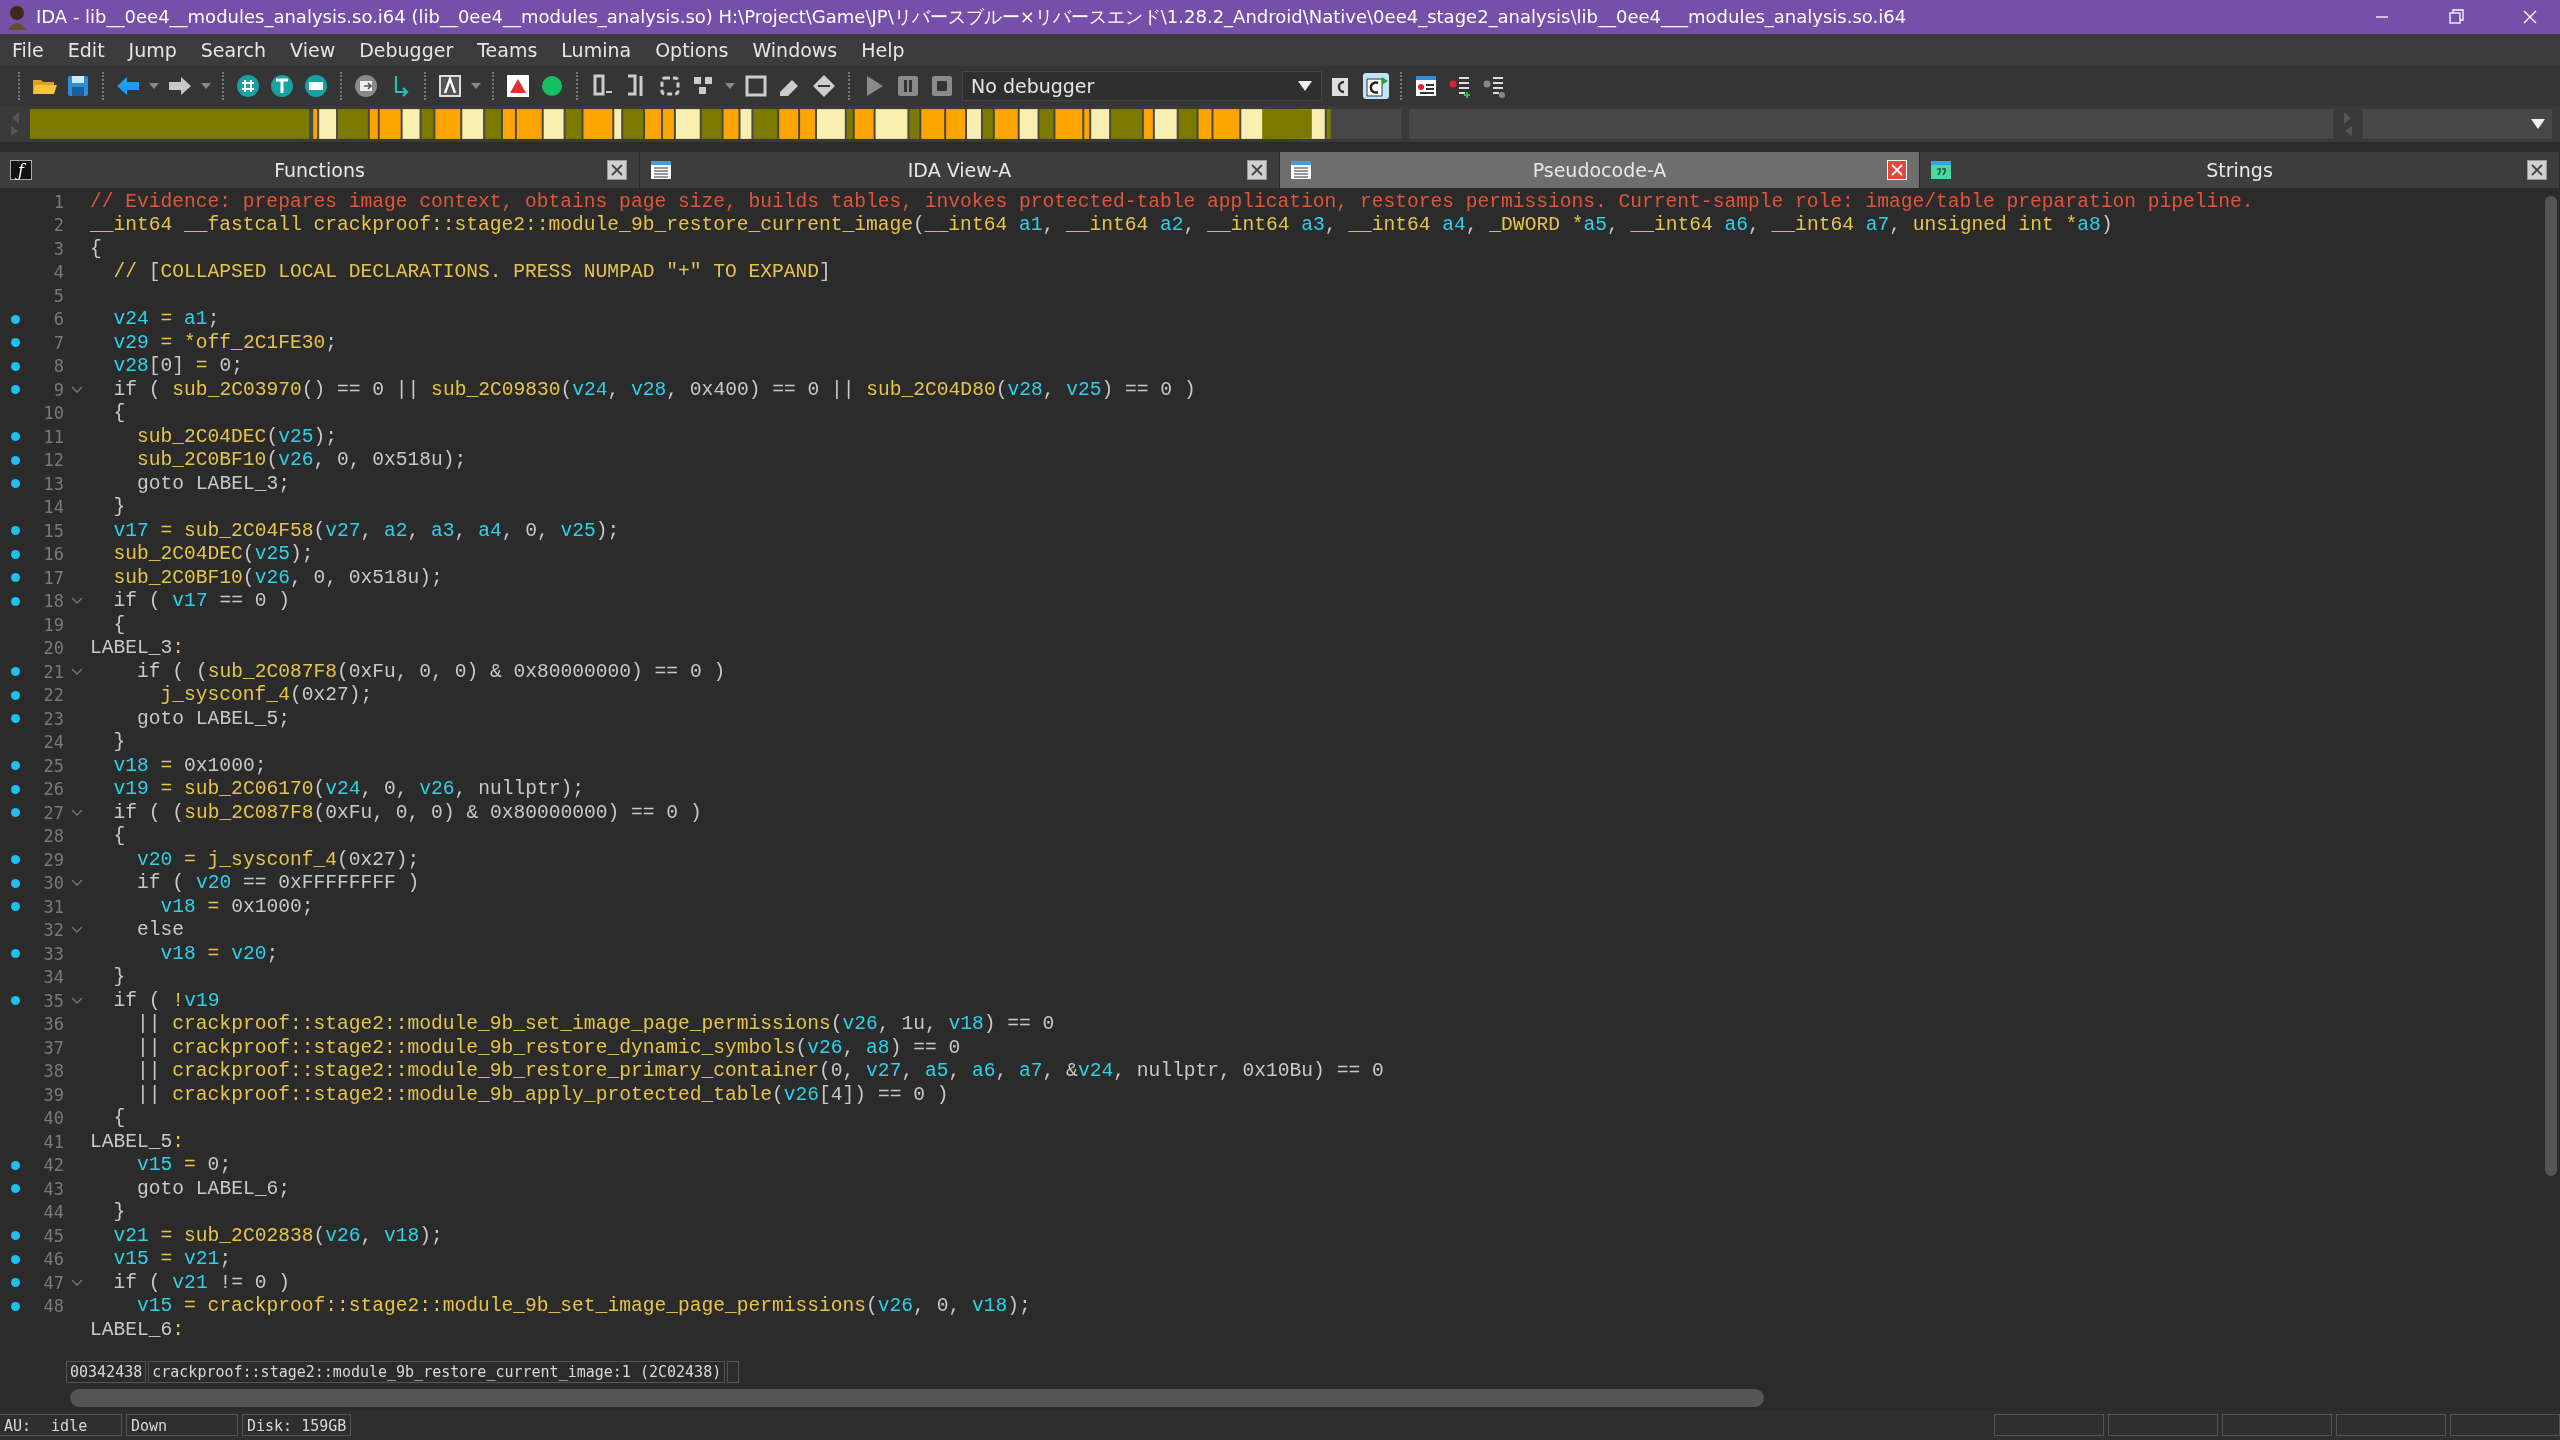  I want to click on code-line: v29 = *off_2C1FE30;, so click(224, 342).